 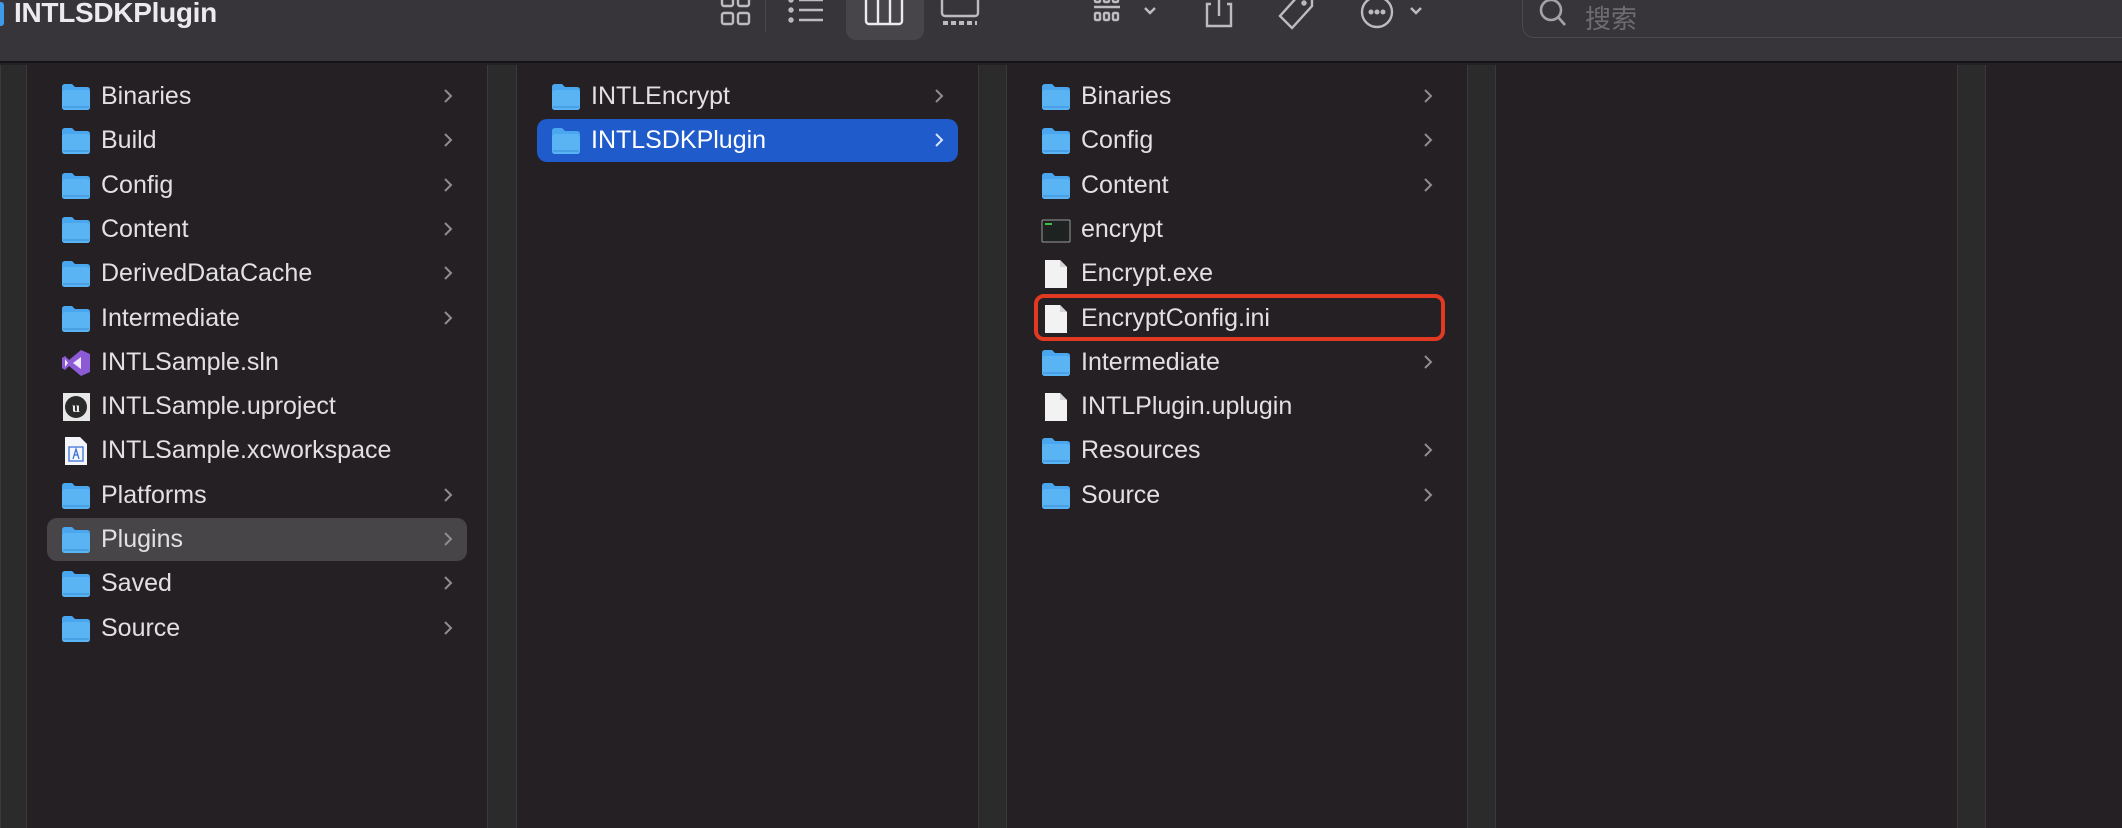 I want to click on tag-button, so click(x=1296, y=18).